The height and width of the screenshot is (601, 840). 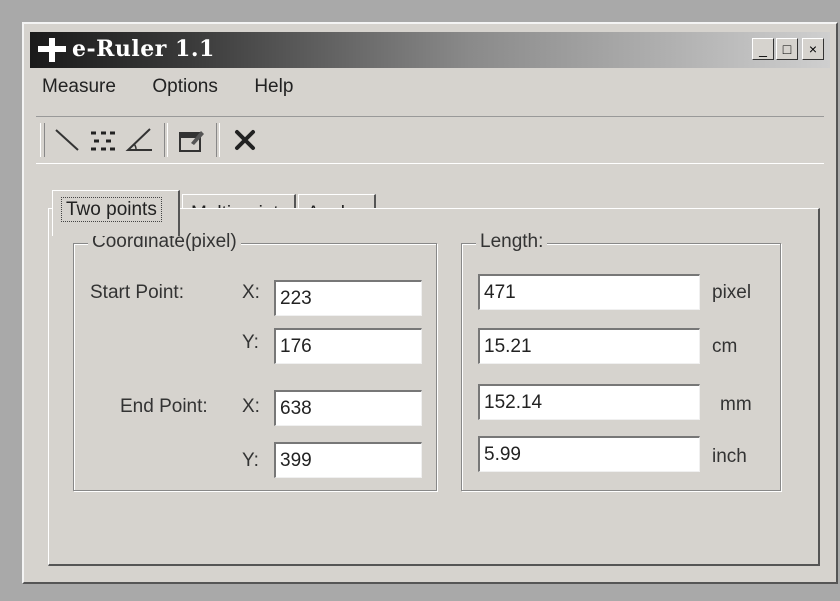 I want to click on unit-pixel-label: pixel, so click(x=732, y=292).